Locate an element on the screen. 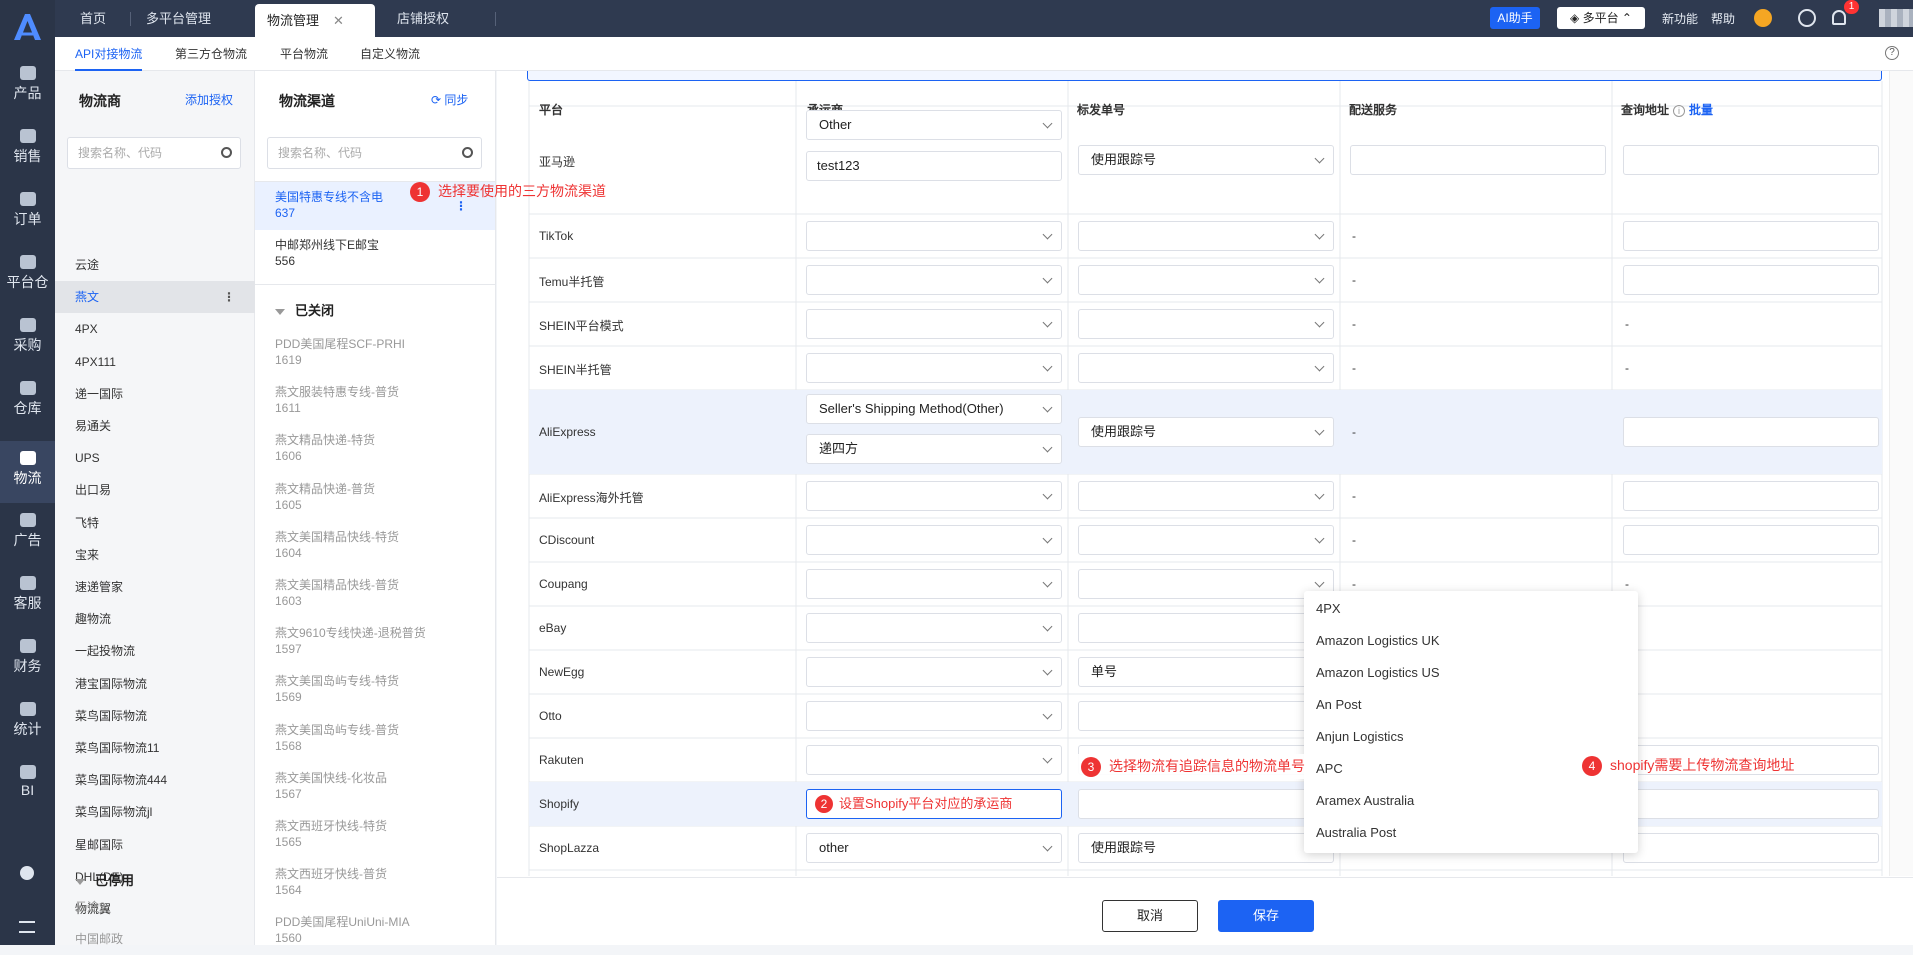  list-item: 星邮国际 is located at coordinates (155, 845).